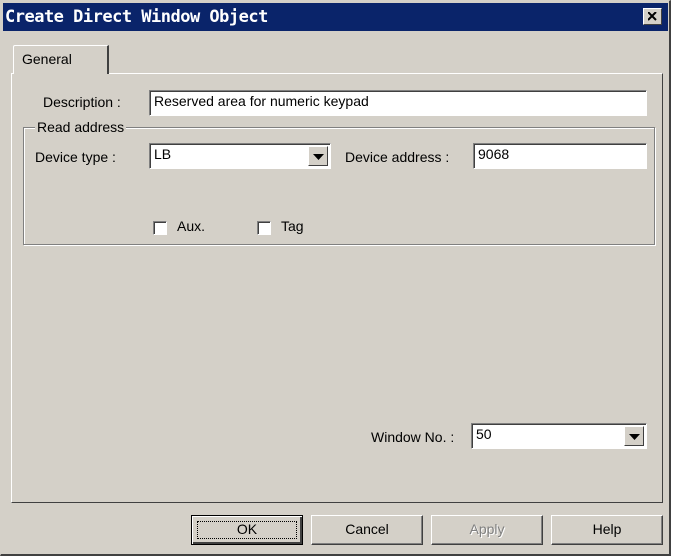  What do you see at coordinates (82, 102) in the screenshot?
I see `description-label: Description :` at bounding box center [82, 102].